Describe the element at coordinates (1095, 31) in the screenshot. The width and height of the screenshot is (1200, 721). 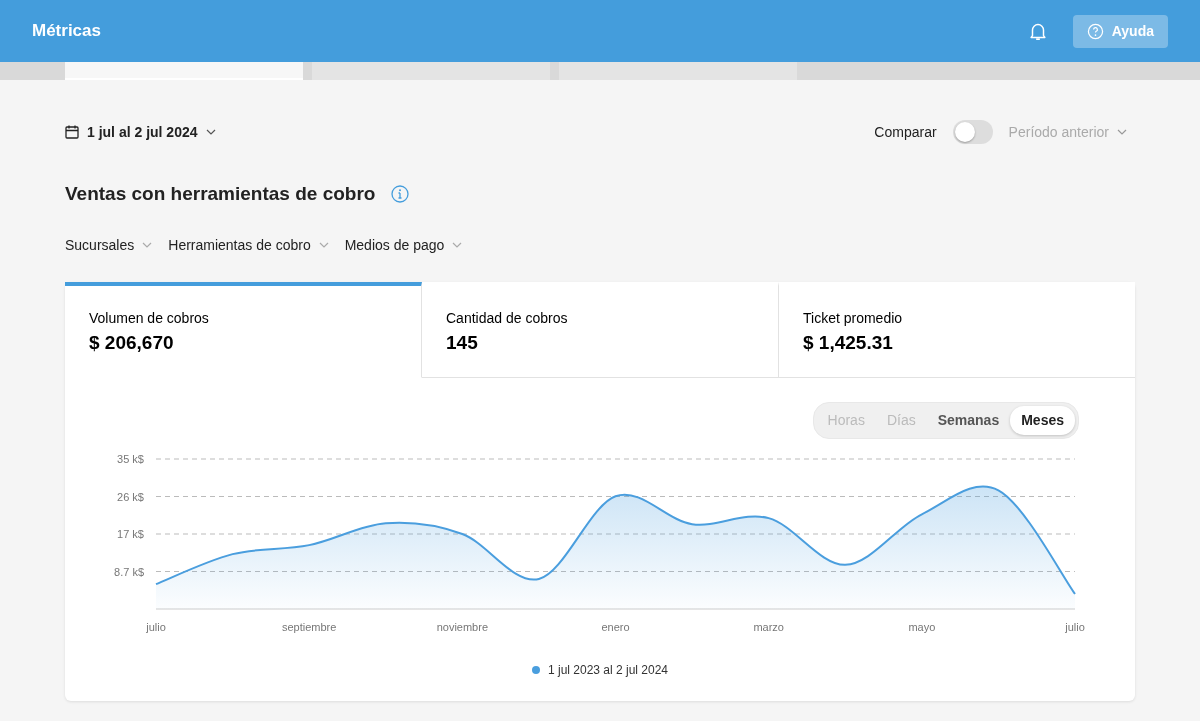
I see `question-icon` at that location.